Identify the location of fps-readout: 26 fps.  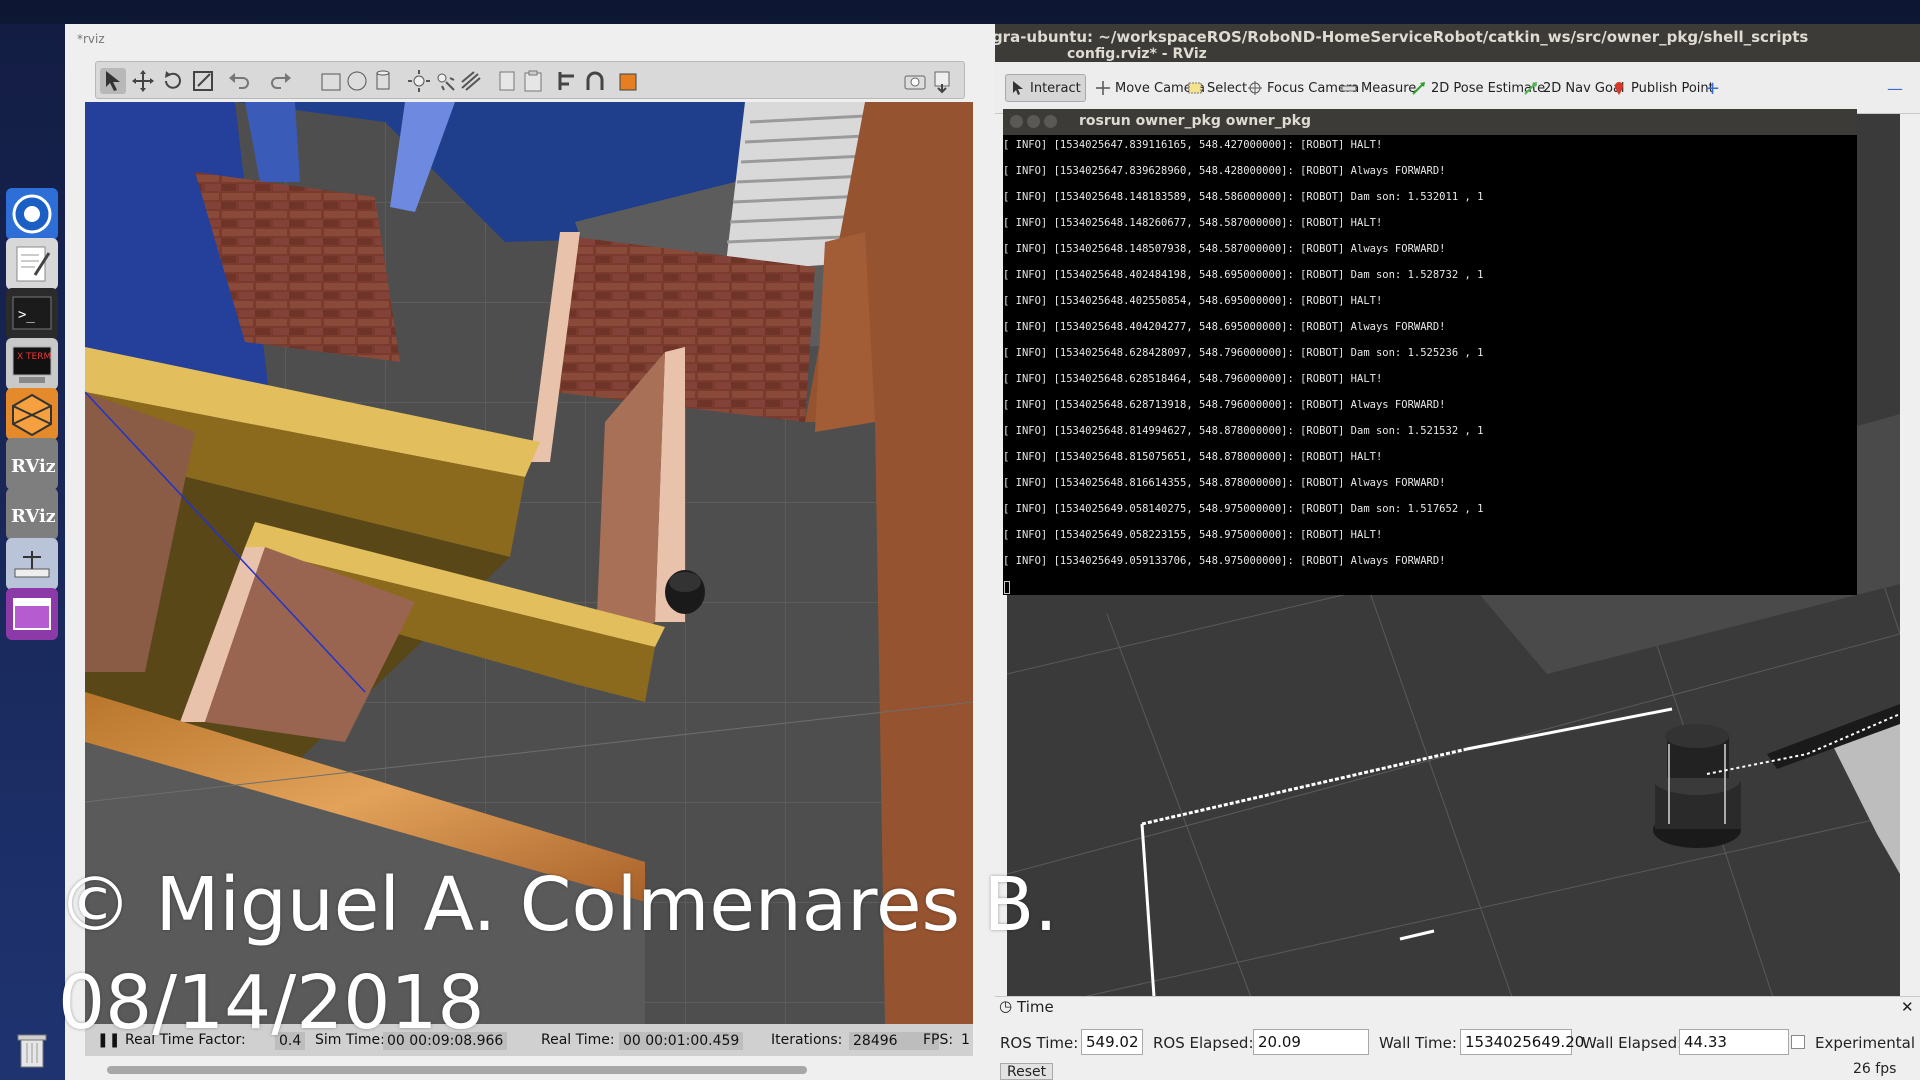
(1875, 1069).